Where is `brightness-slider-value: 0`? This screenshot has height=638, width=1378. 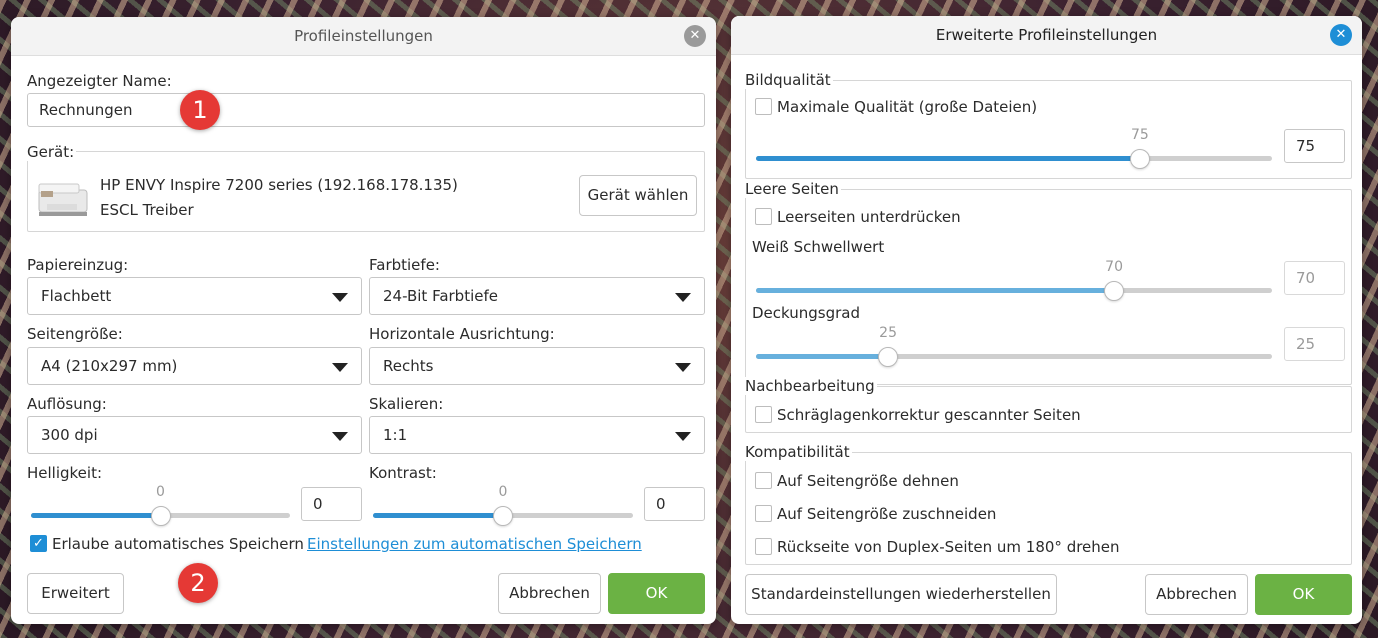
brightness-slider-value: 0 is located at coordinates (160, 492).